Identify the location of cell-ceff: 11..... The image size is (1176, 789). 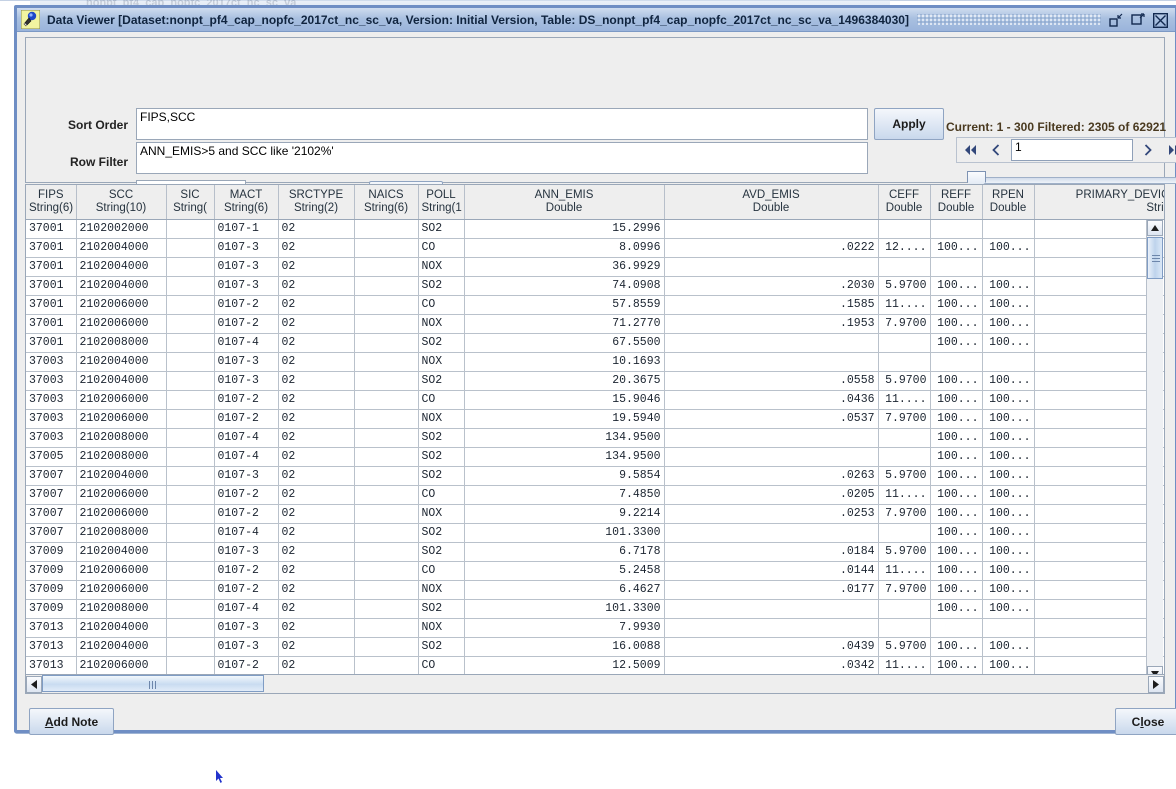
(904, 495).